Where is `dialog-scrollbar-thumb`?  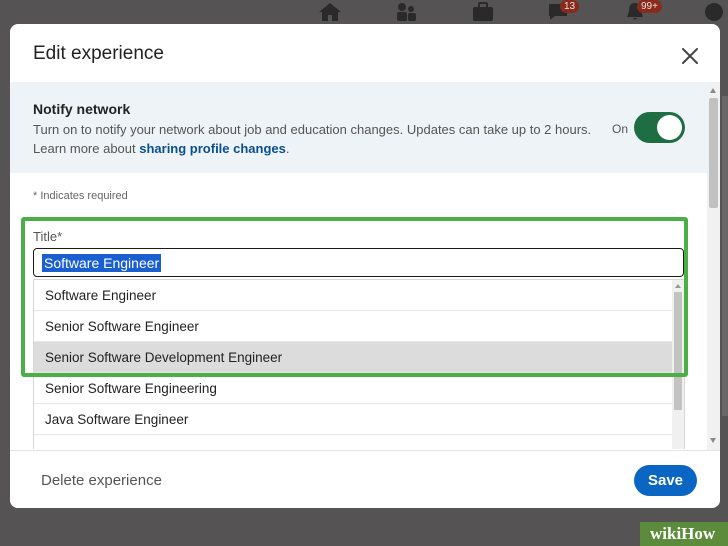
dialog-scrollbar-thumb is located at coordinates (713, 153).